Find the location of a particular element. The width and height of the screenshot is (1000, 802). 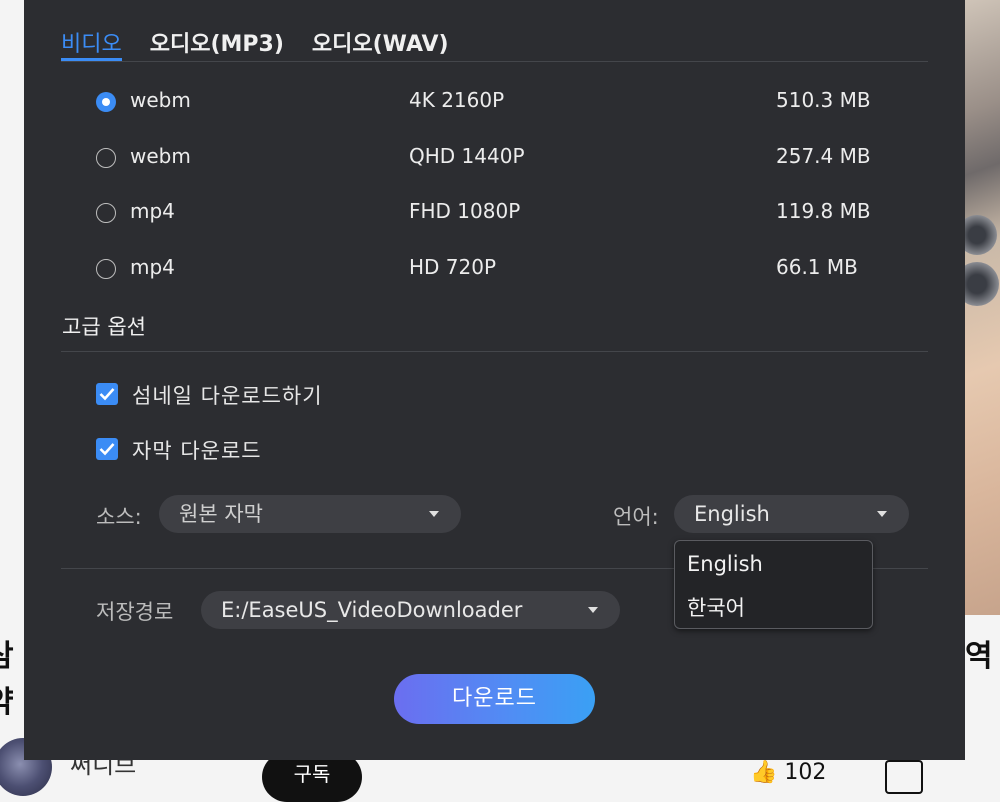

tab-video: 비디오 is located at coordinates (91, 43).